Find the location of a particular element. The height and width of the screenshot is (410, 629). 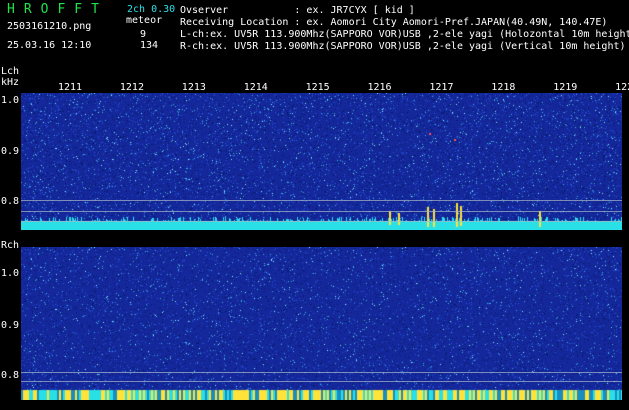

lch-ytick: 0.8 is located at coordinates (10, 201).